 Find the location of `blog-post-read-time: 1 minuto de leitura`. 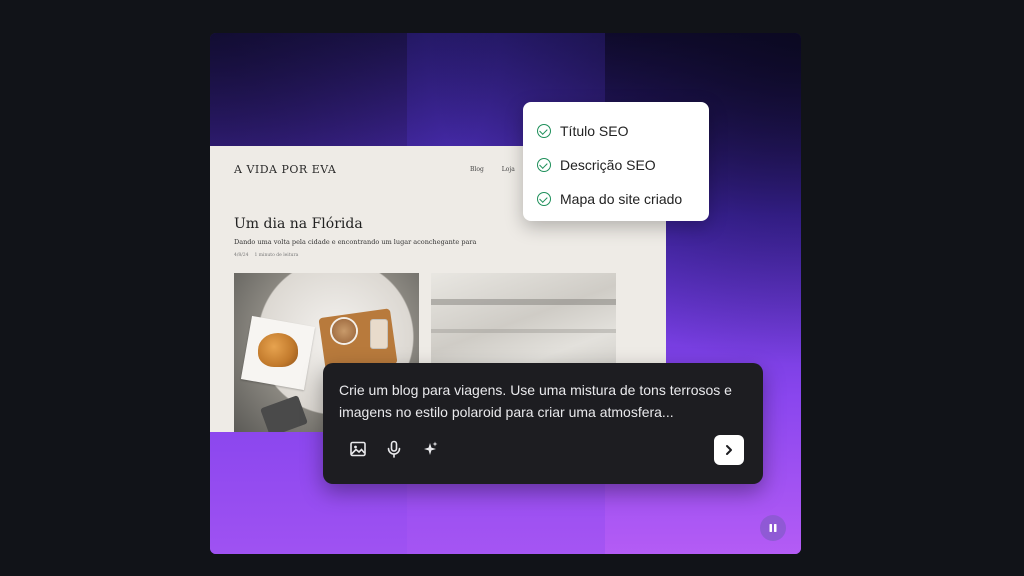

blog-post-read-time: 1 minuto de leitura is located at coordinates (276, 255).